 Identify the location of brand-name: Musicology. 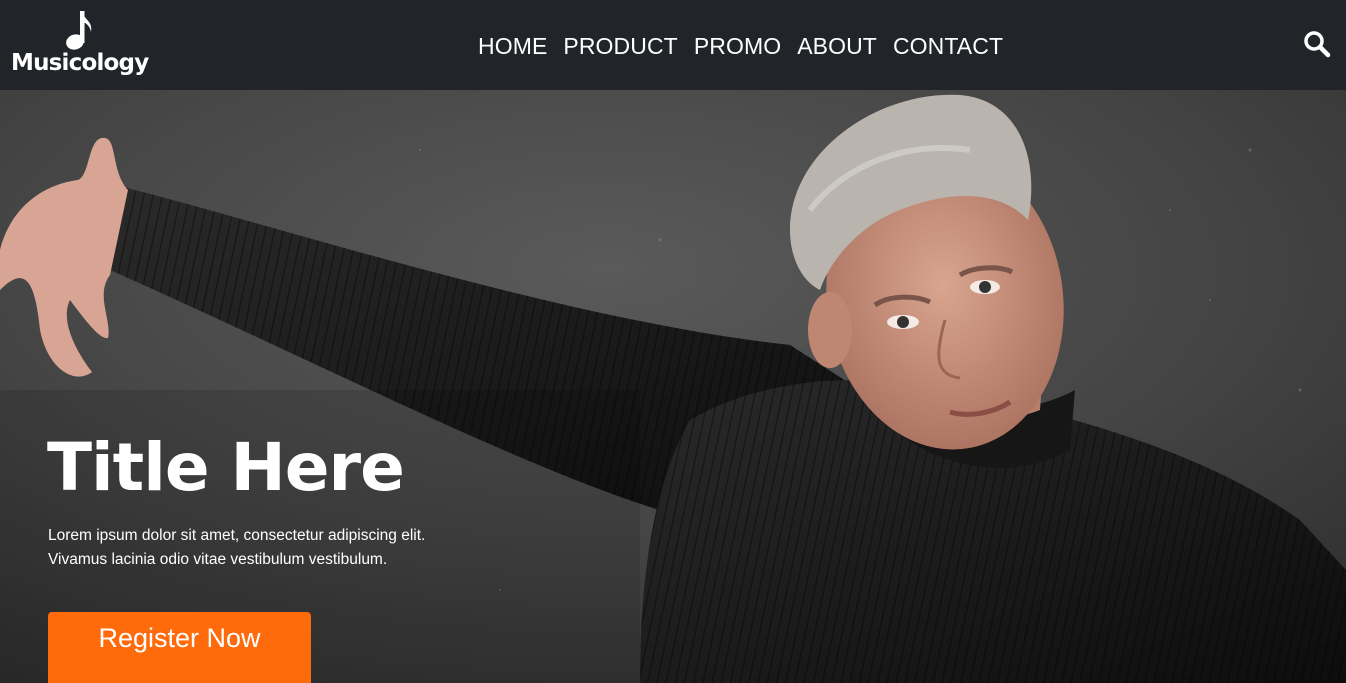
(80, 63).